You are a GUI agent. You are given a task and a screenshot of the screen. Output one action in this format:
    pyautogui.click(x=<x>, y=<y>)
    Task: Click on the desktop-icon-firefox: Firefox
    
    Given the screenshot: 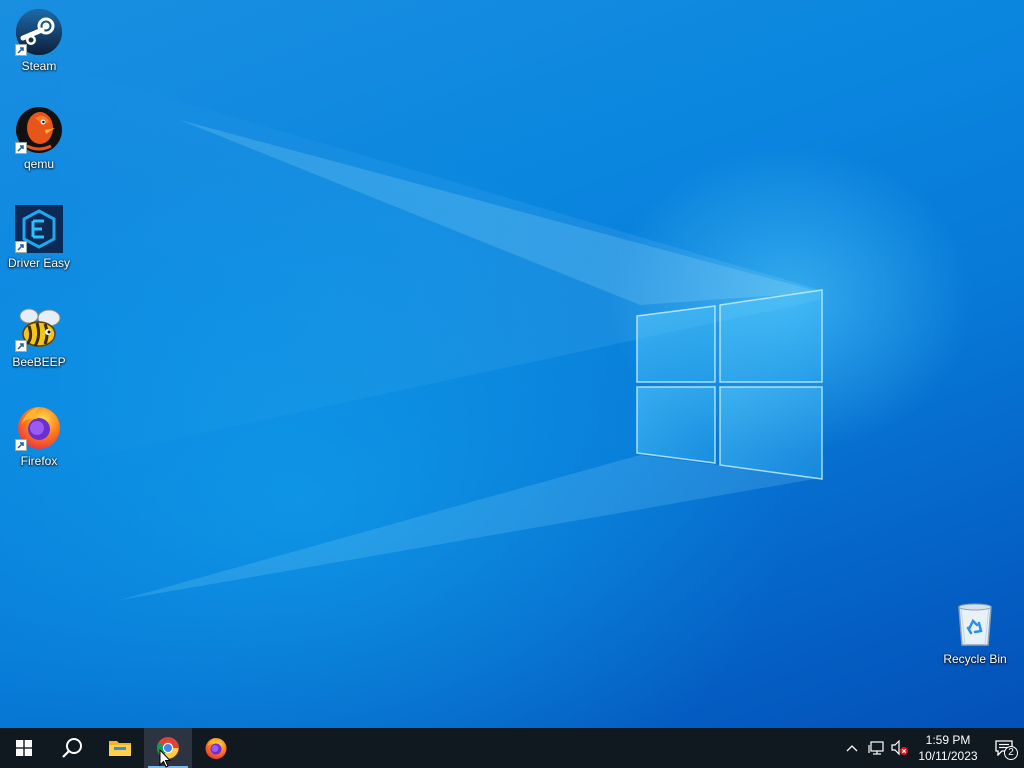 What is the action you would take?
    pyautogui.click(x=39, y=435)
    